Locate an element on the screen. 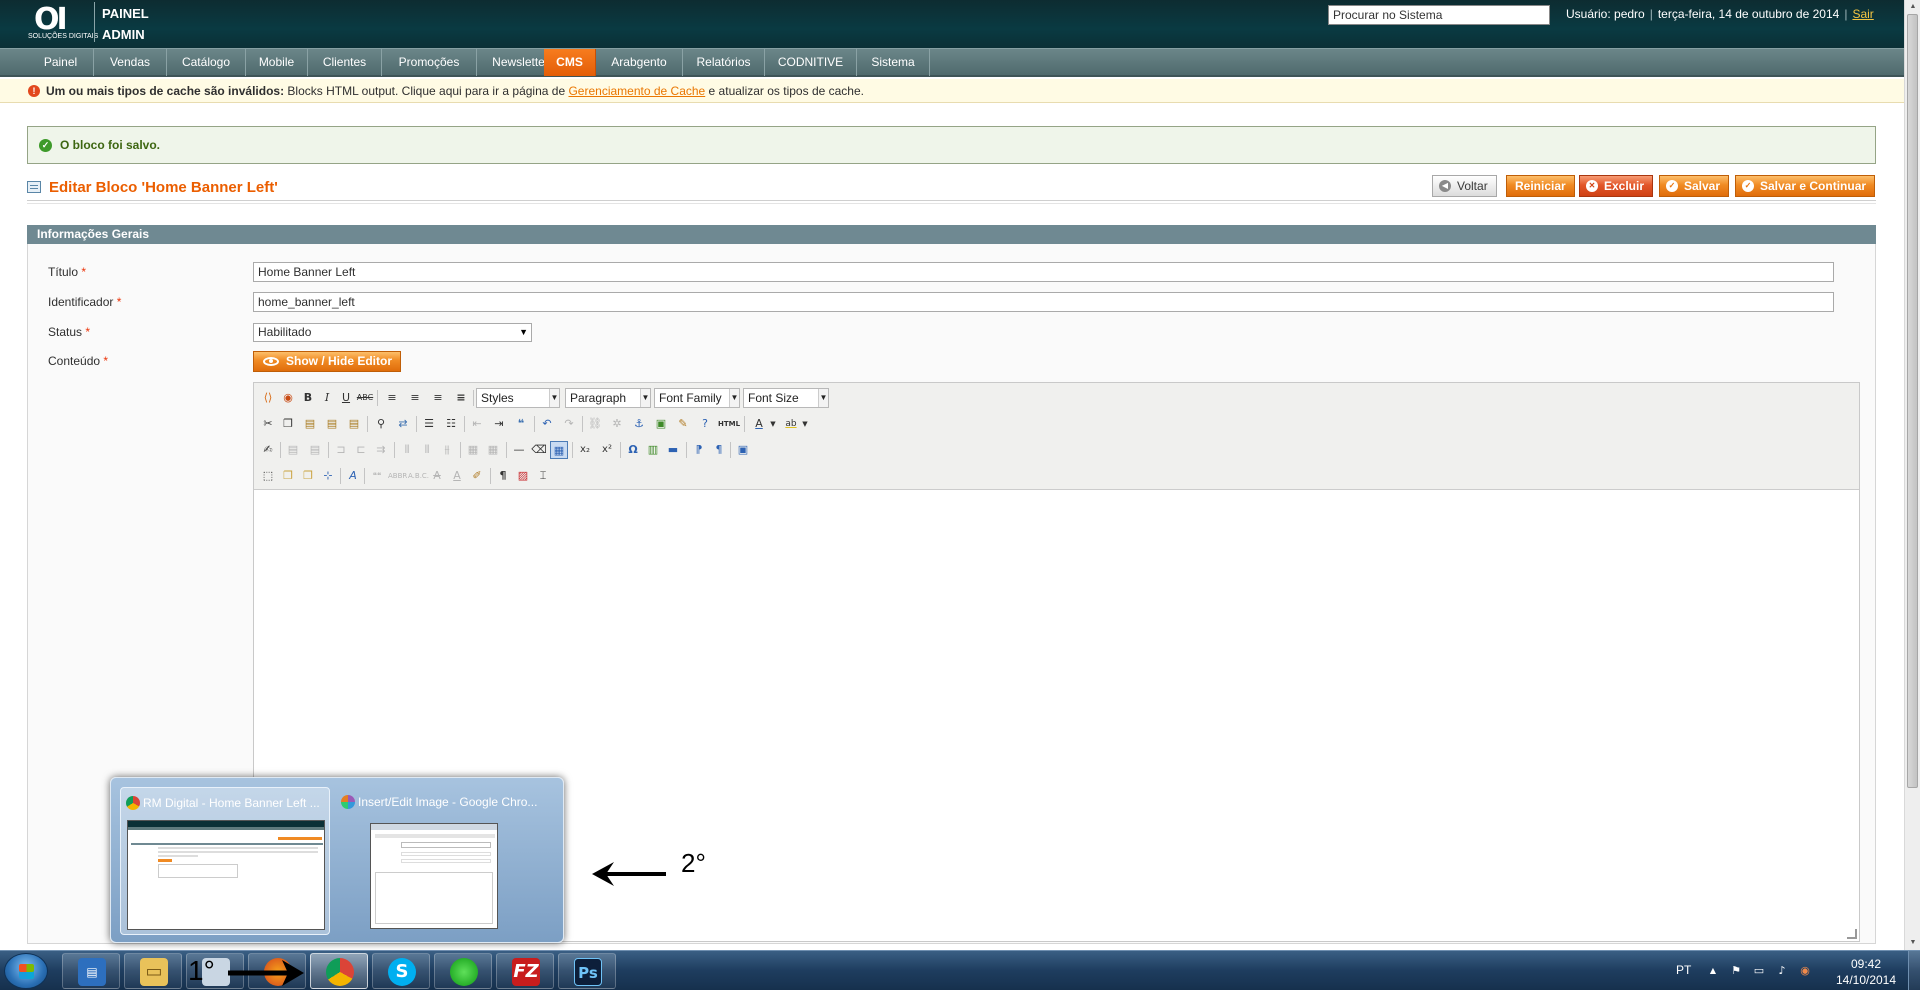 The height and width of the screenshot is (990, 1920). clock-time: 09:42 is located at coordinates (1866, 964).